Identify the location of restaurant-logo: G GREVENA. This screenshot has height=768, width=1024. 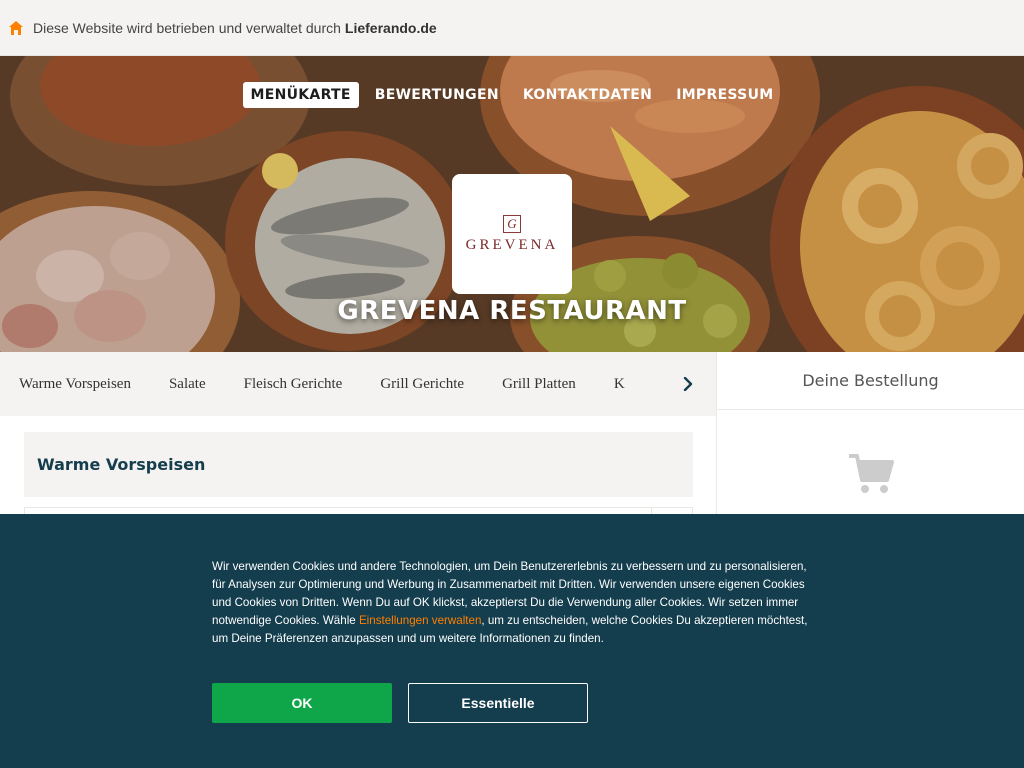
(512, 234).